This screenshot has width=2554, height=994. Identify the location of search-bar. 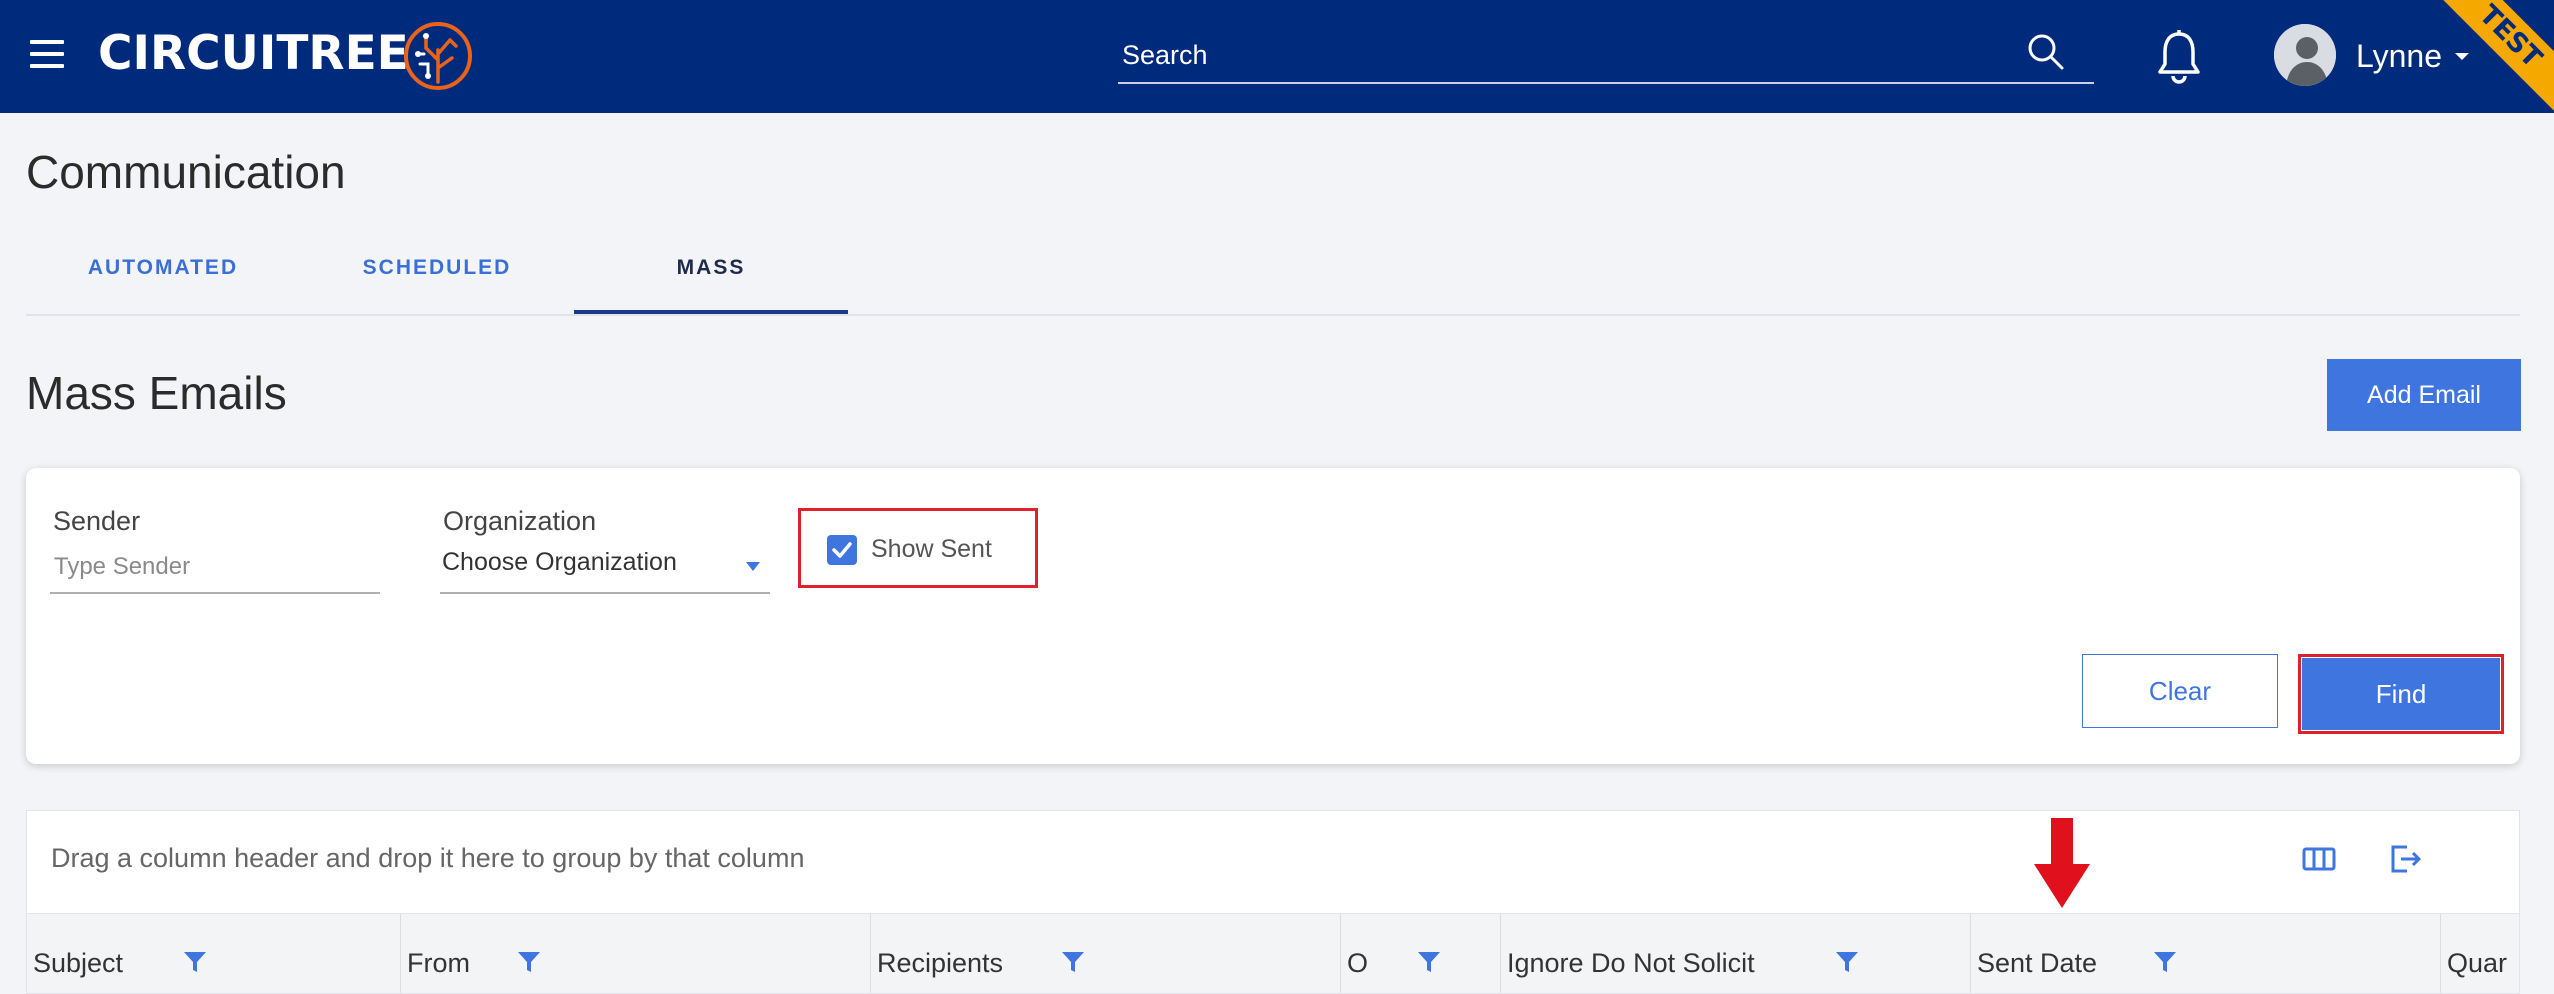
(1606, 57).